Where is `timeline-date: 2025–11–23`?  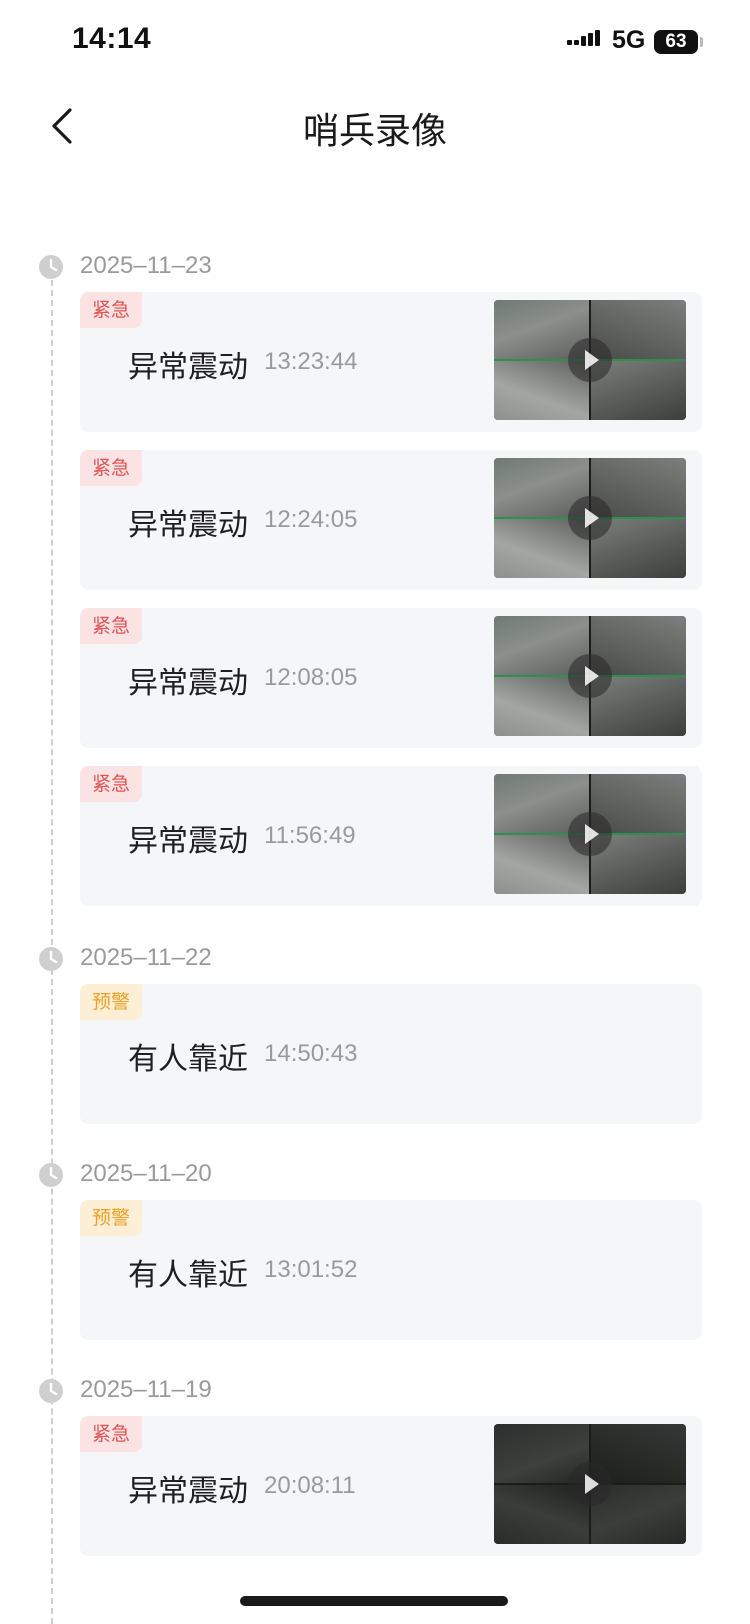 timeline-date: 2025–11–23 is located at coordinates (146, 265).